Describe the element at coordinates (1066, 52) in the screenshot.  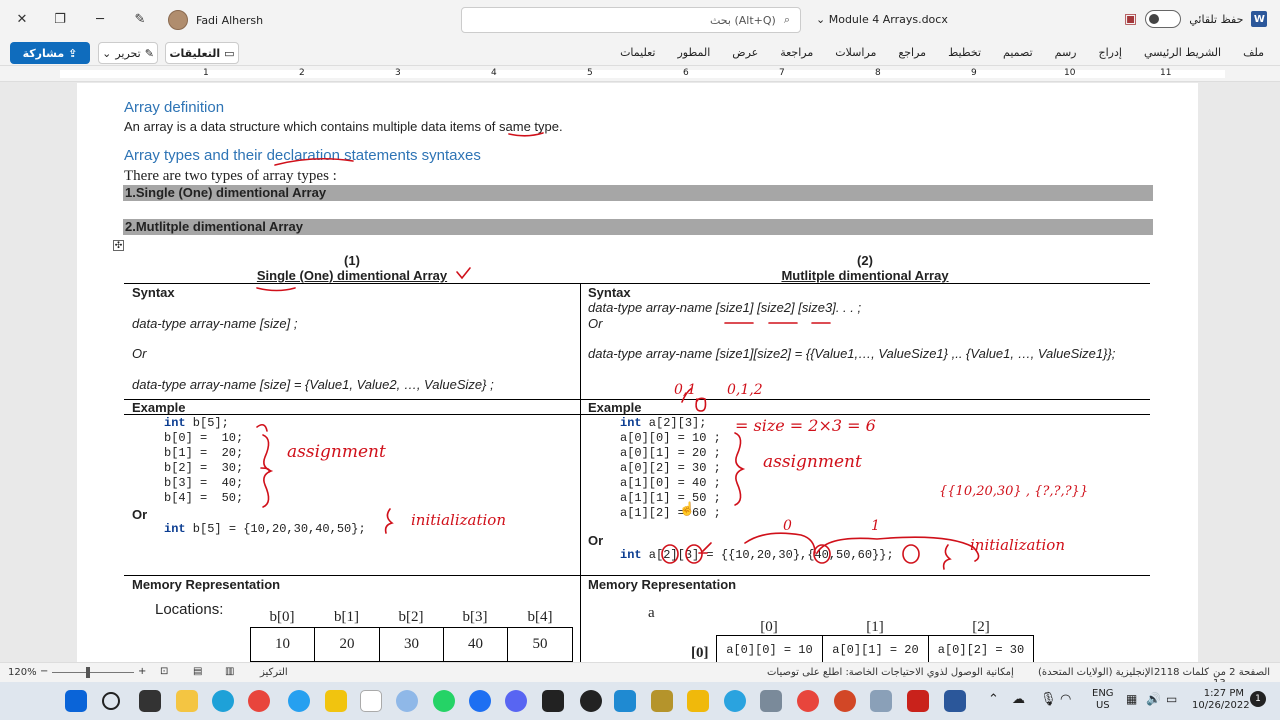
I see `tab-draw: رسم` at that location.